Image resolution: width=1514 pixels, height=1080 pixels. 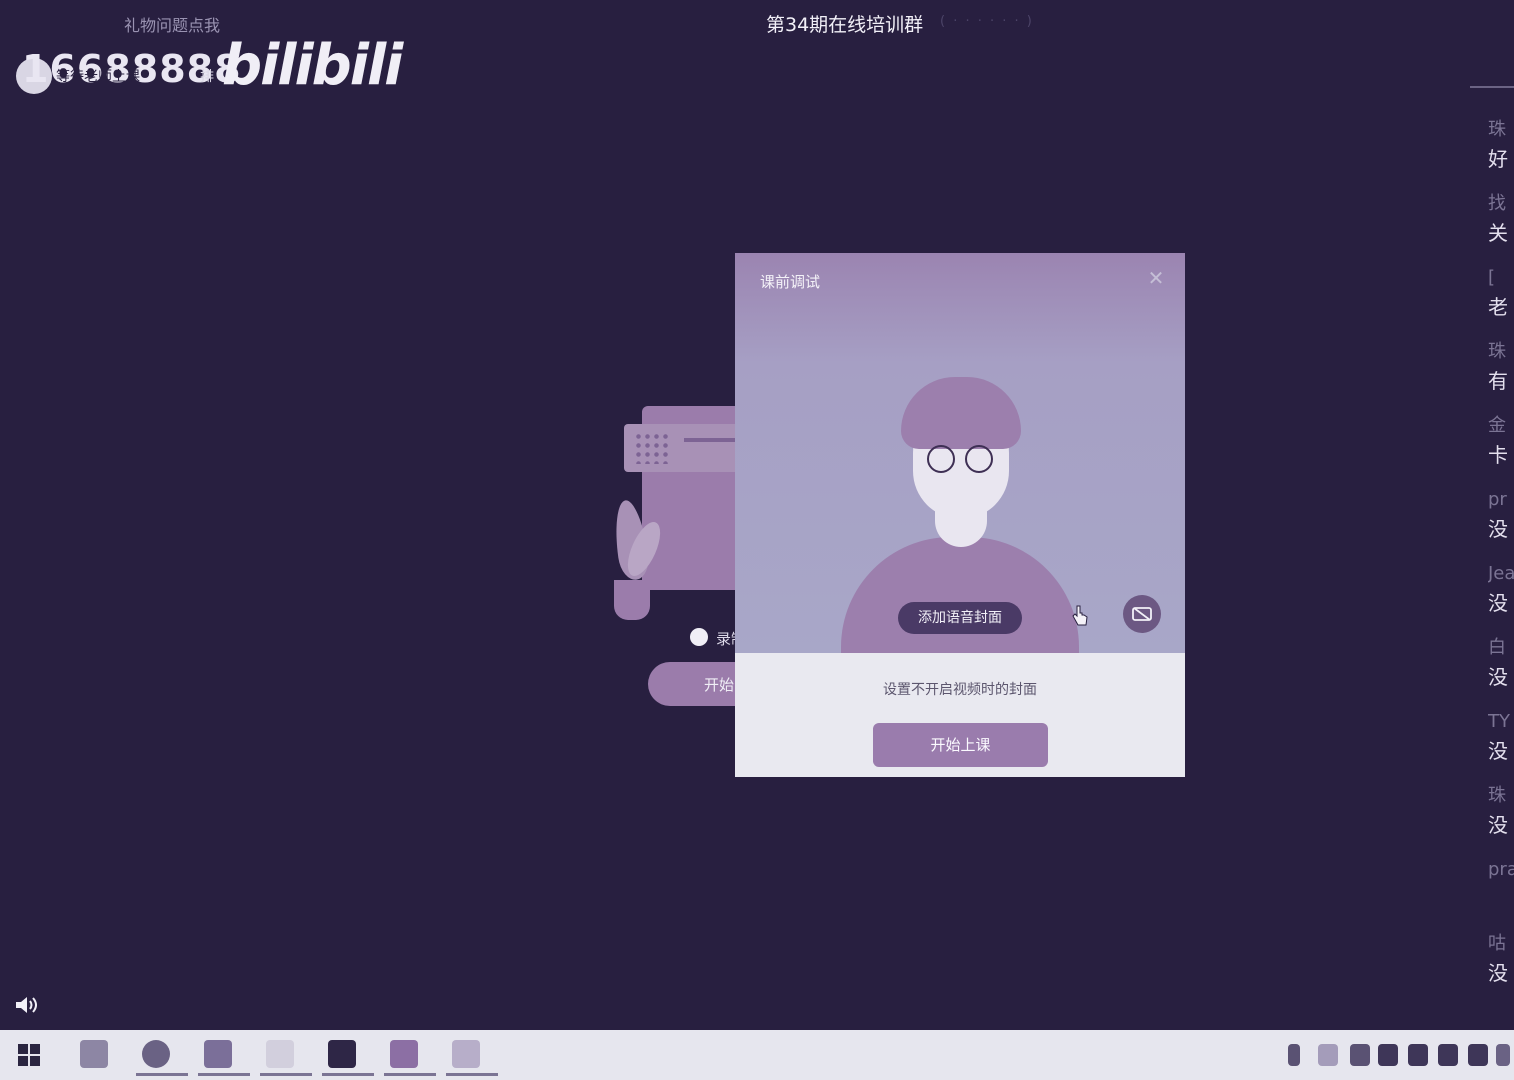 I want to click on window-switcher-icon, so click(x=222, y=1056).